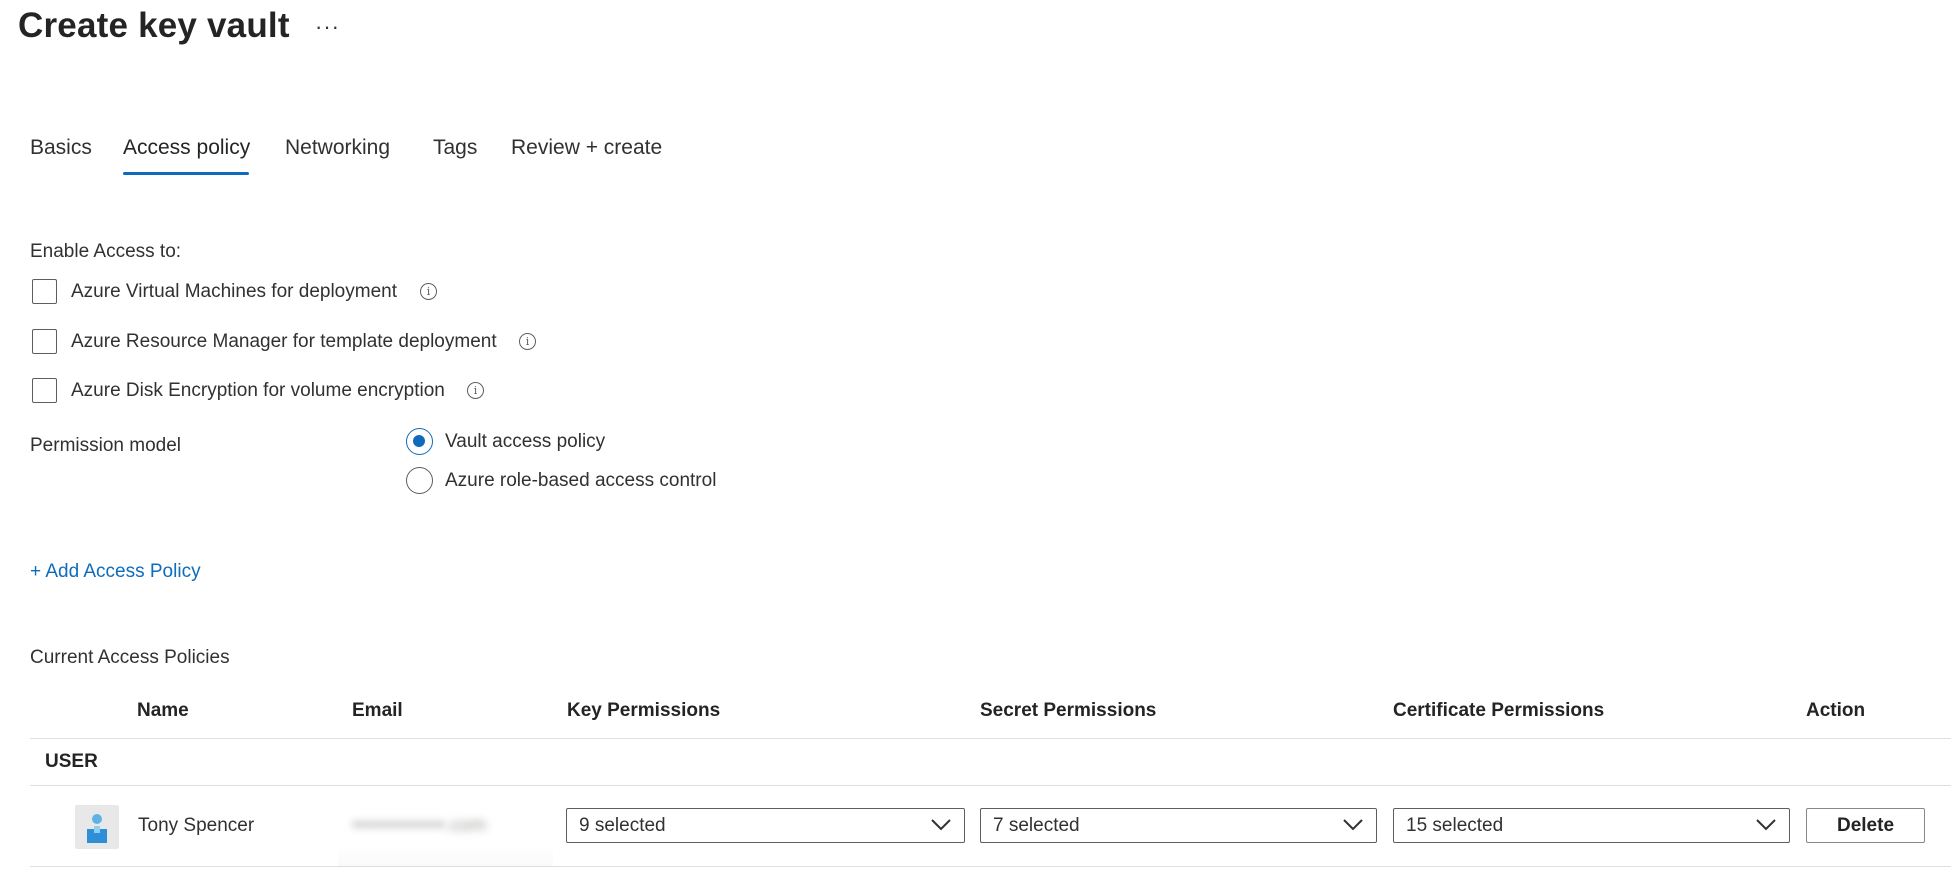 This screenshot has height=885, width=1951. What do you see at coordinates (1836, 710) in the screenshot?
I see `column-header-action: Action` at bounding box center [1836, 710].